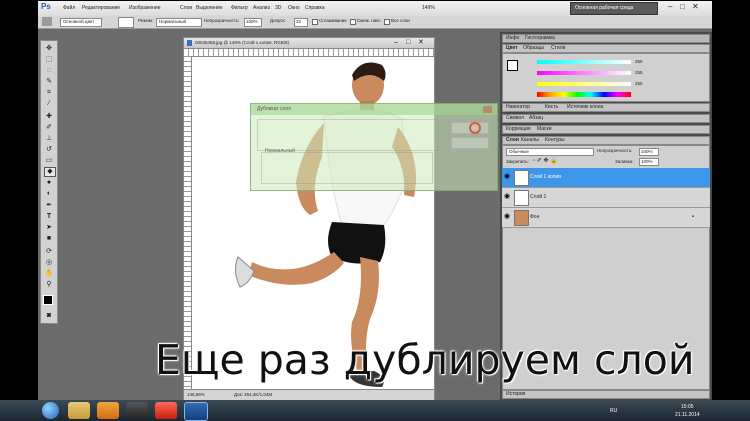  I want to click on zoom-tool-icon: ⚲, so click(49, 285).